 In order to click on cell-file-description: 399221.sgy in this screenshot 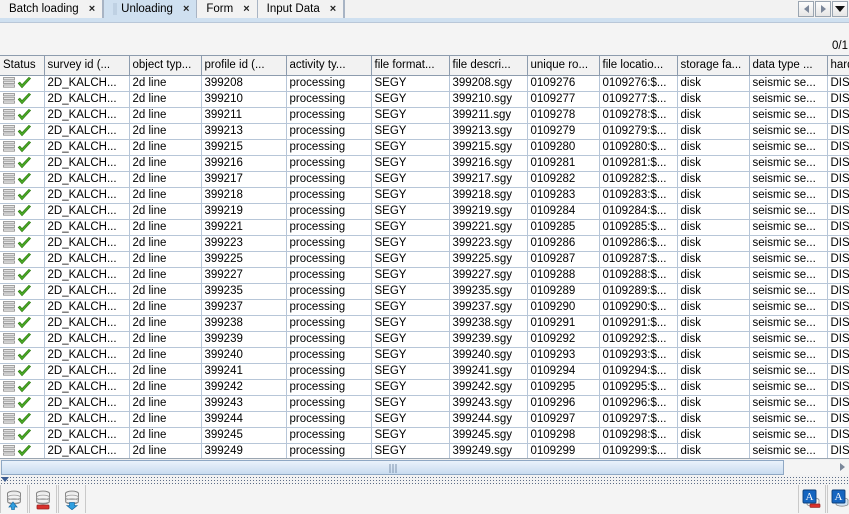, I will do `click(488, 227)`.